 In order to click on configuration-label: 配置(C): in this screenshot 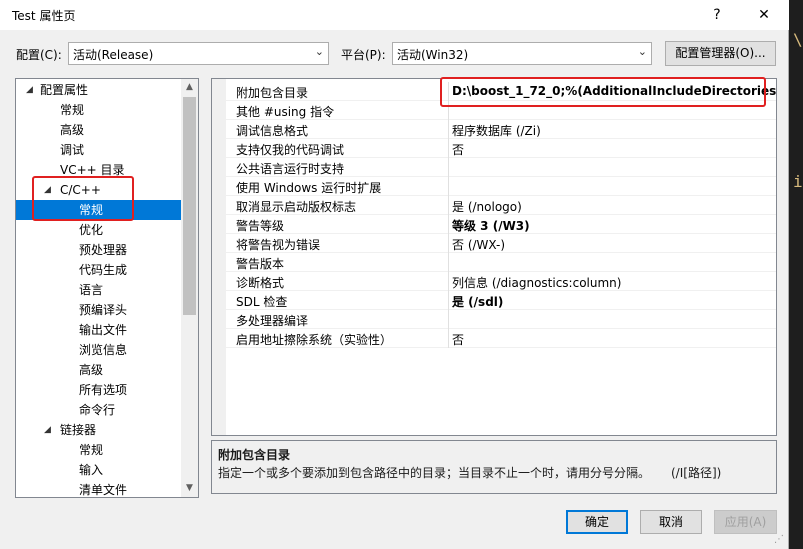, I will do `click(39, 55)`.